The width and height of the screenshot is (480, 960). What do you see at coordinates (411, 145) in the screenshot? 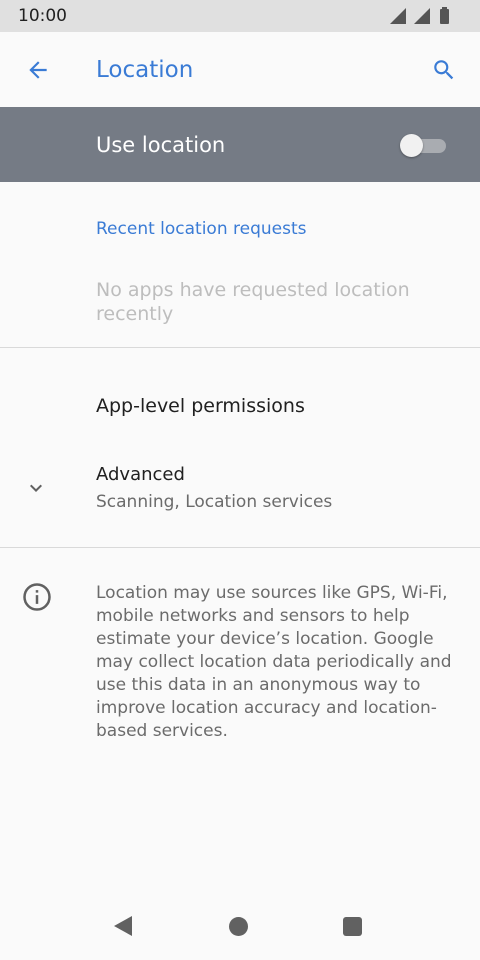
I see `switch-thumb` at bounding box center [411, 145].